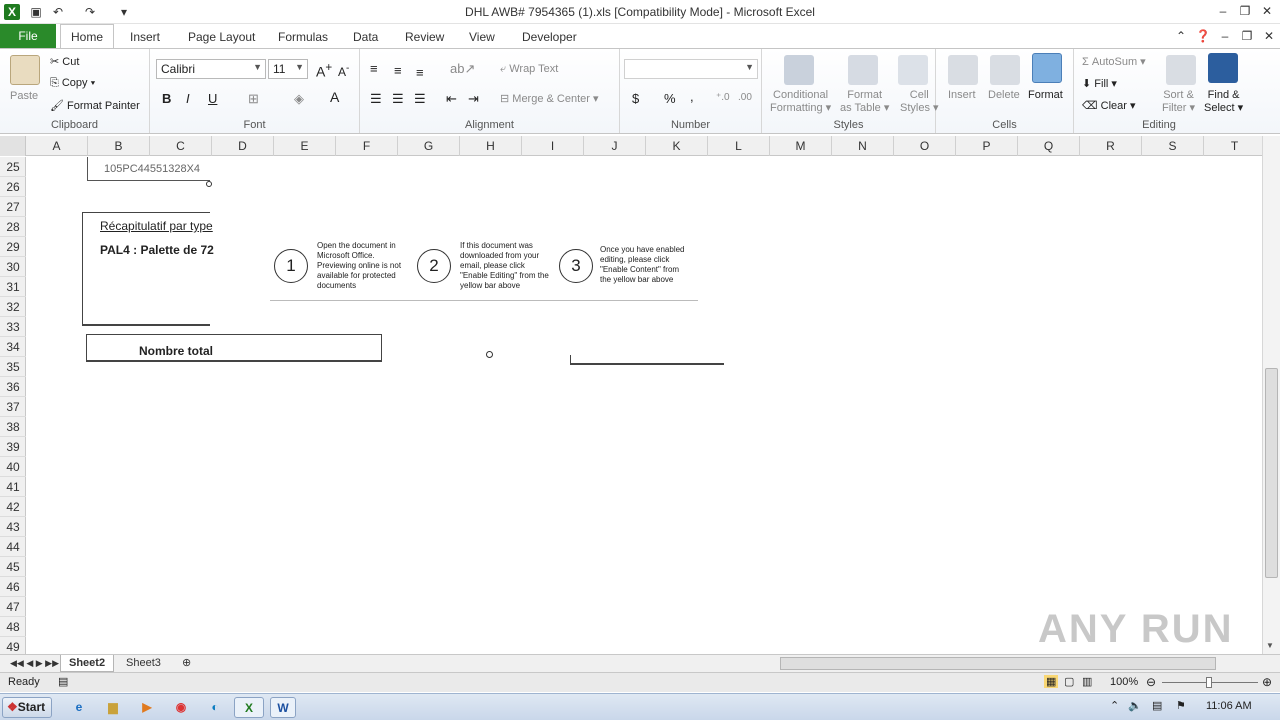 This screenshot has height=720, width=1280. What do you see at coordinates (863, 146) in the screenshot?
I see `column-header-n: N` at bounding box center [863, 146].